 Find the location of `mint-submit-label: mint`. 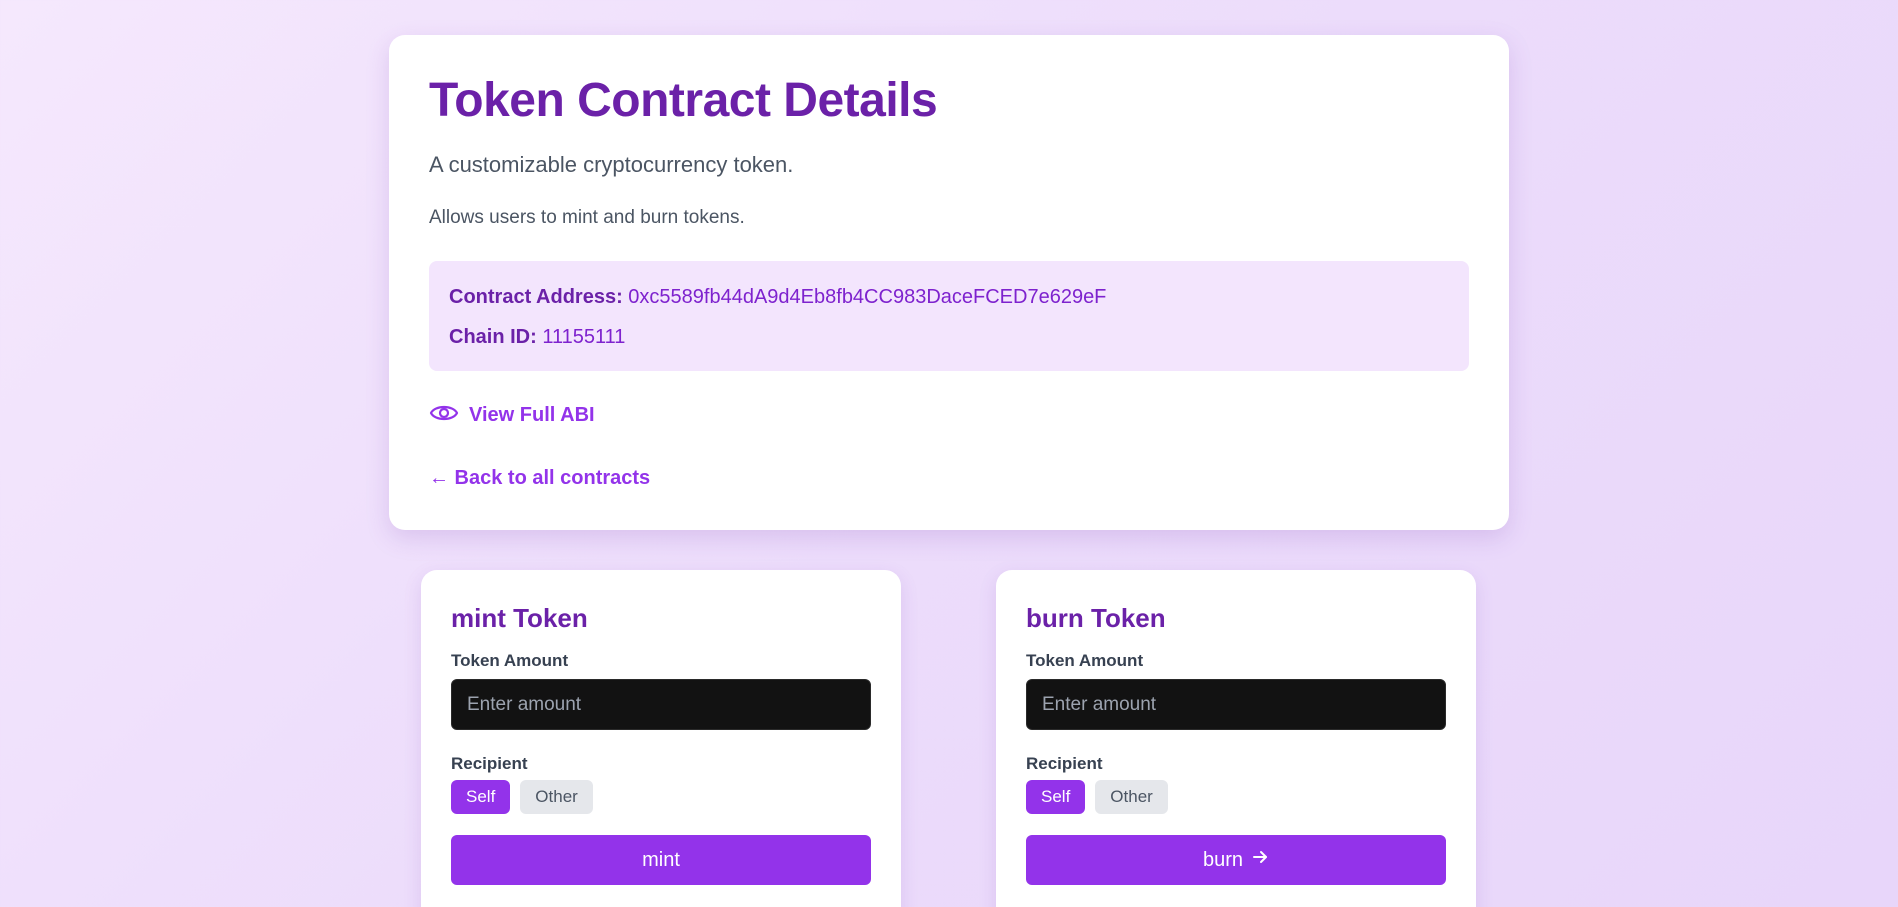

mint-submit-label: mint is located at coordinates (661, 859).